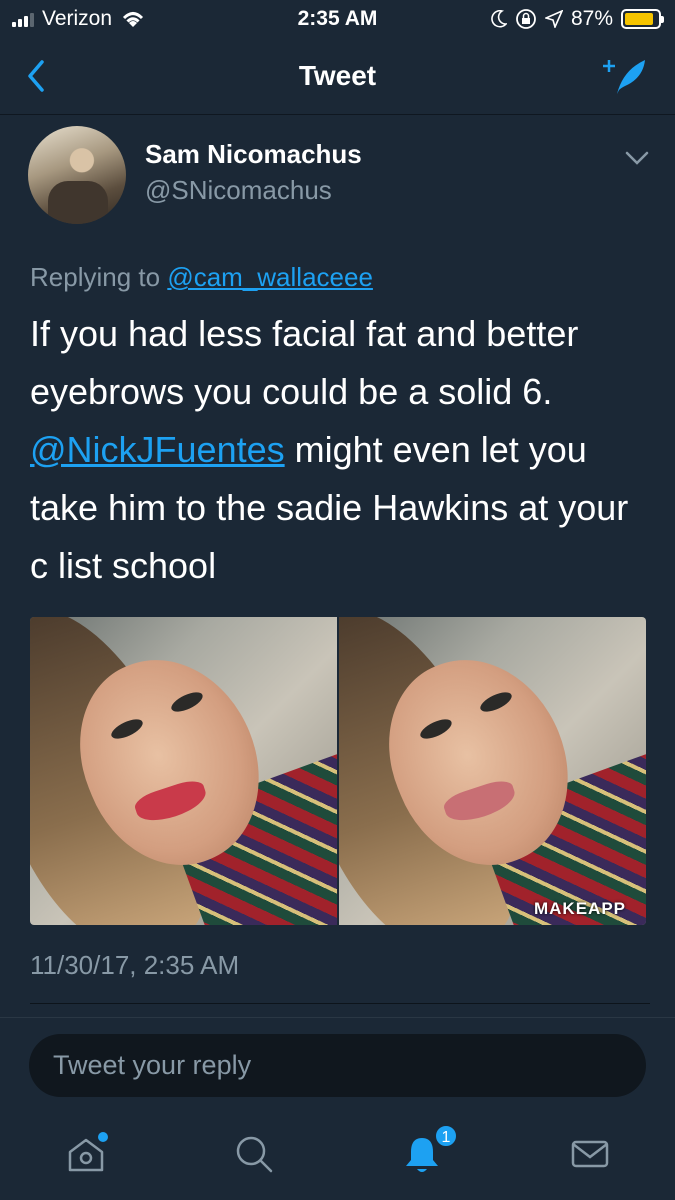 The width and height of the screenshot is (675, 1200). I want to click on mention-link: @NickJFuentes, so click(157, 449).